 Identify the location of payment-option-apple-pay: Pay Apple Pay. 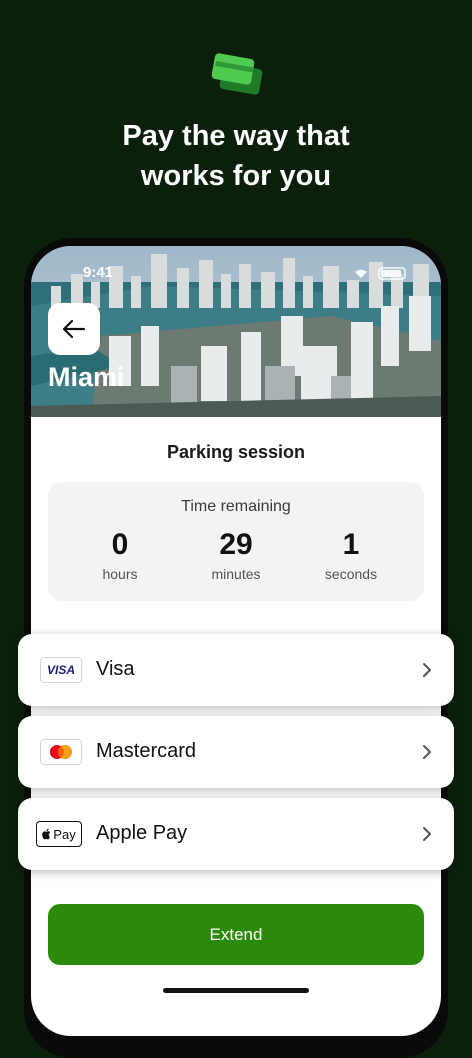
(236, 834).